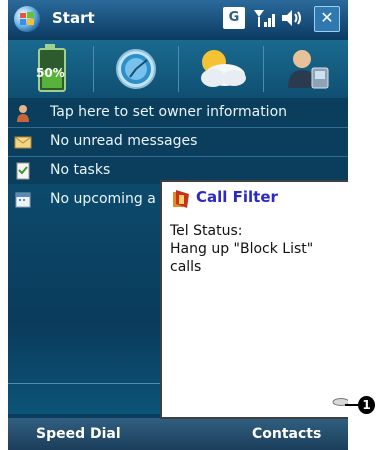  I want to click on owner-icon, so click(23, 113).